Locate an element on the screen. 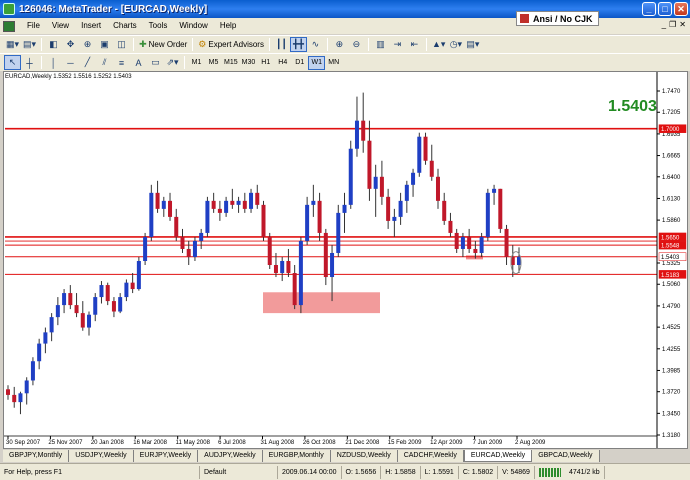 The width and height of the screenshot is (690, 480). ime-label: Ansi / No CJK is located at coordinates (563, 18).